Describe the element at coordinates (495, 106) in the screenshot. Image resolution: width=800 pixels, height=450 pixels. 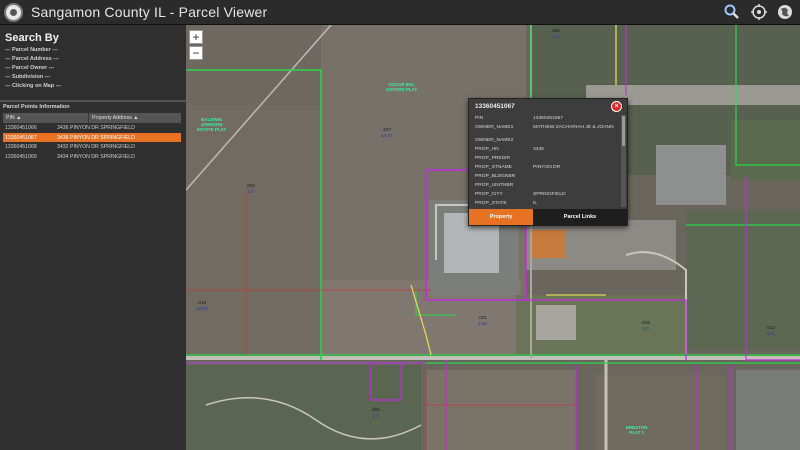
I see `popup-title: 13360451067` at that location.